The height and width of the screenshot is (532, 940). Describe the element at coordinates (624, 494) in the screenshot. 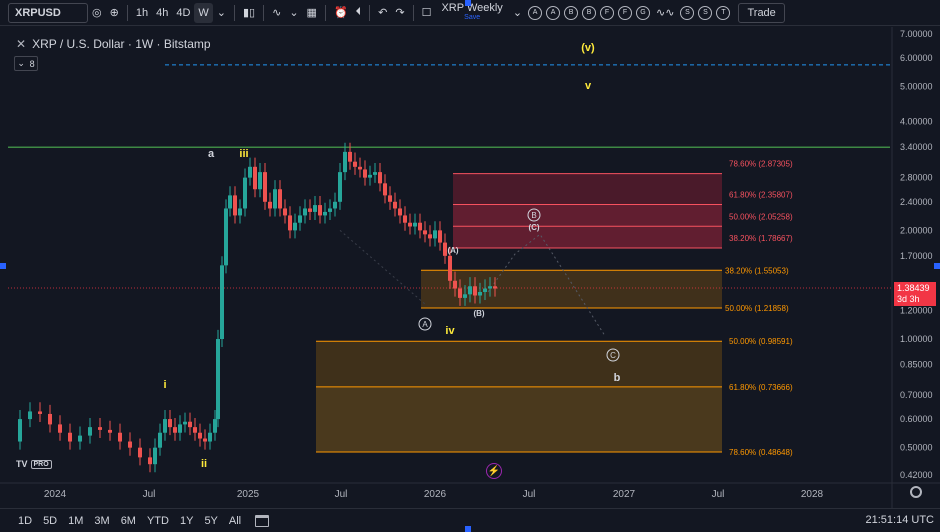

I see `time-tick-label: 2027` at that location.